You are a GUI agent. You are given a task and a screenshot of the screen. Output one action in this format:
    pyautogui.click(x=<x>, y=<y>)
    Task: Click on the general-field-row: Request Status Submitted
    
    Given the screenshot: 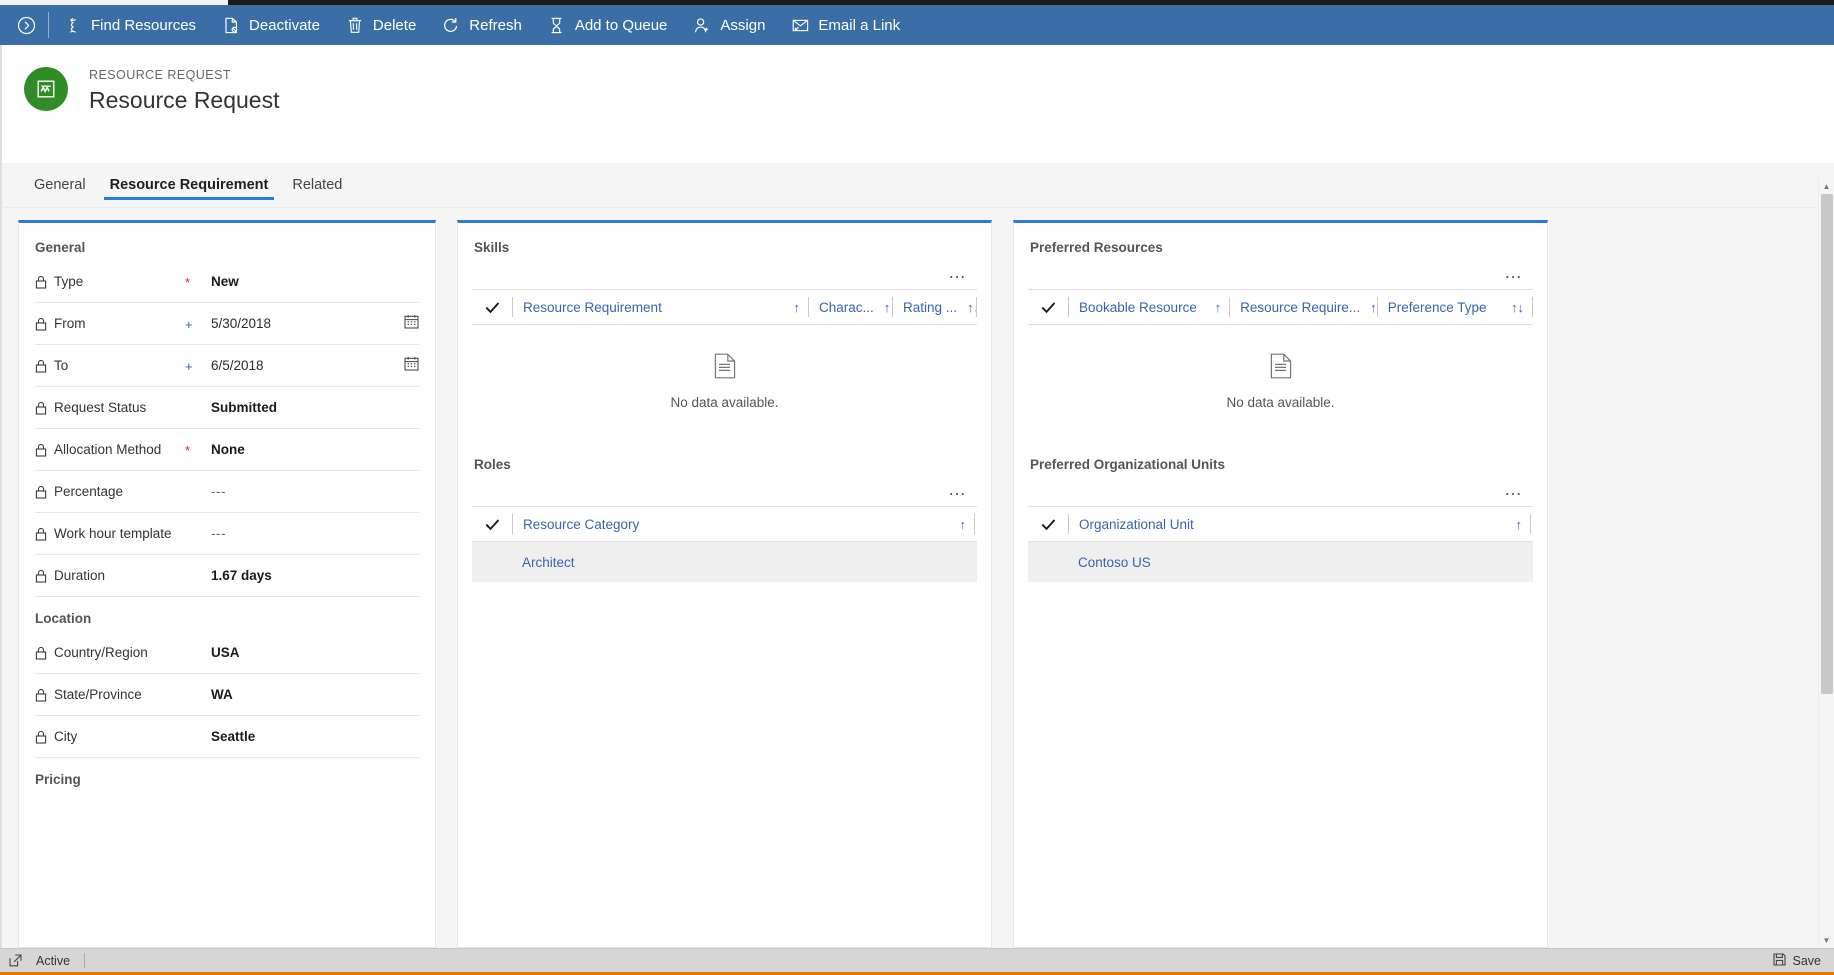 What is the action you would take?
    pyautogui.click(x=227, y=408)
    